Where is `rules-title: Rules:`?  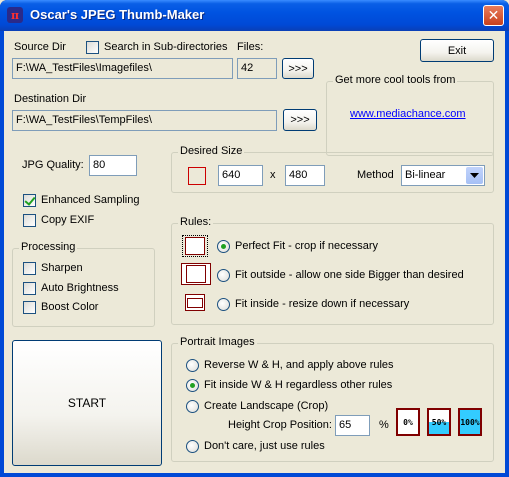 rules-title: Rules: is located at coordinates (196, 222).